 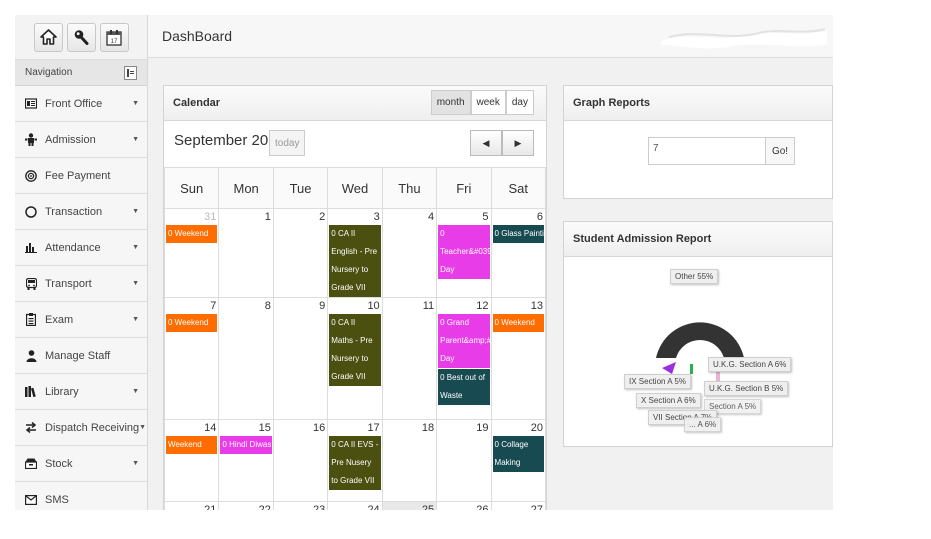 What do you see at coordinates (482, 428) in the screenshot?
I see `day-number: 19` at bounding box center [482, 428].